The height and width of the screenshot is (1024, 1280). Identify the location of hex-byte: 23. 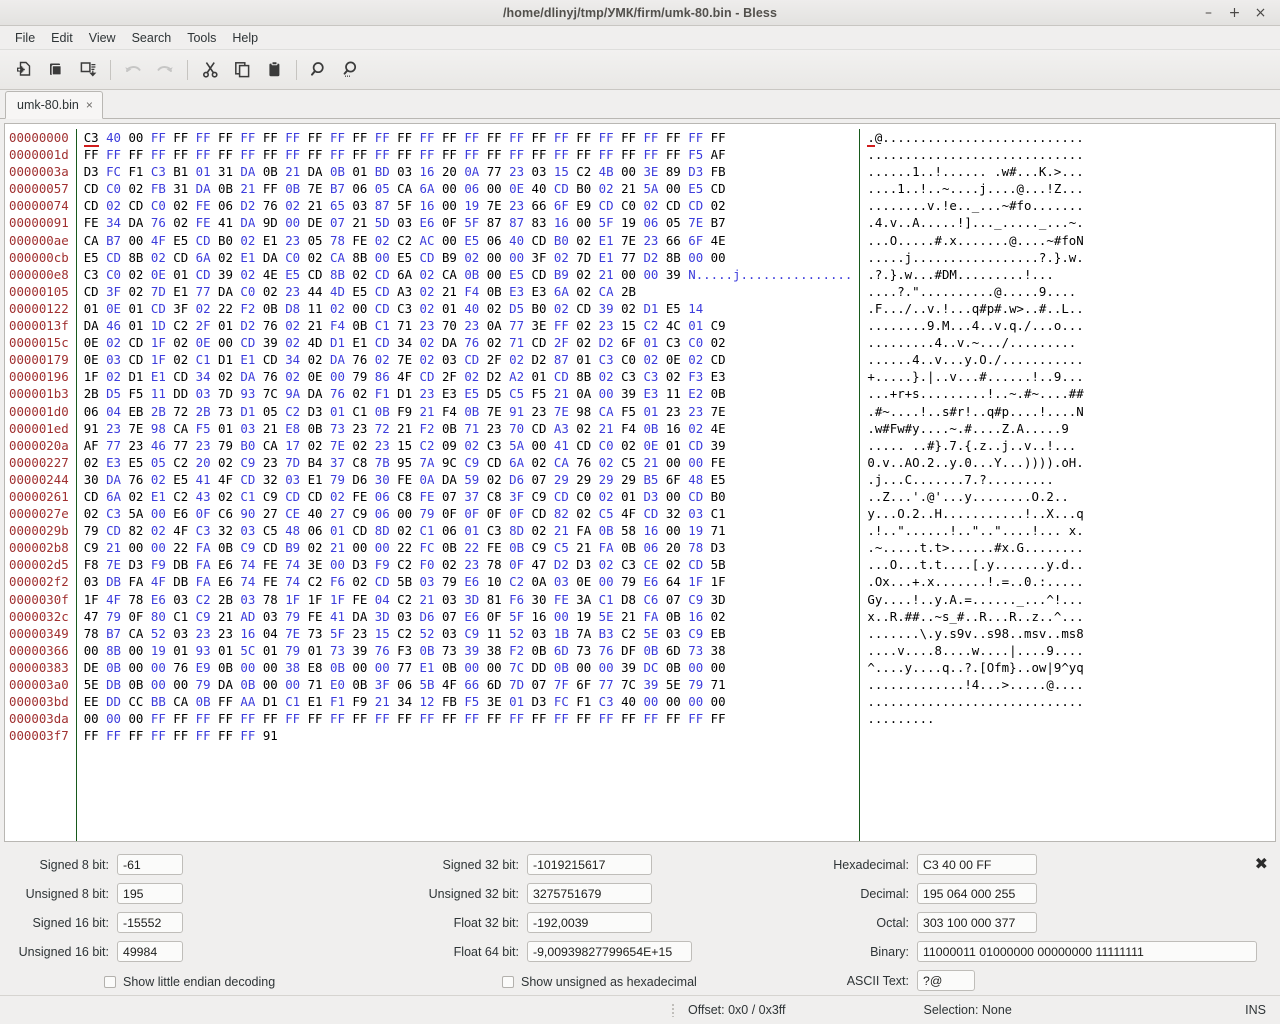
(471, 325).